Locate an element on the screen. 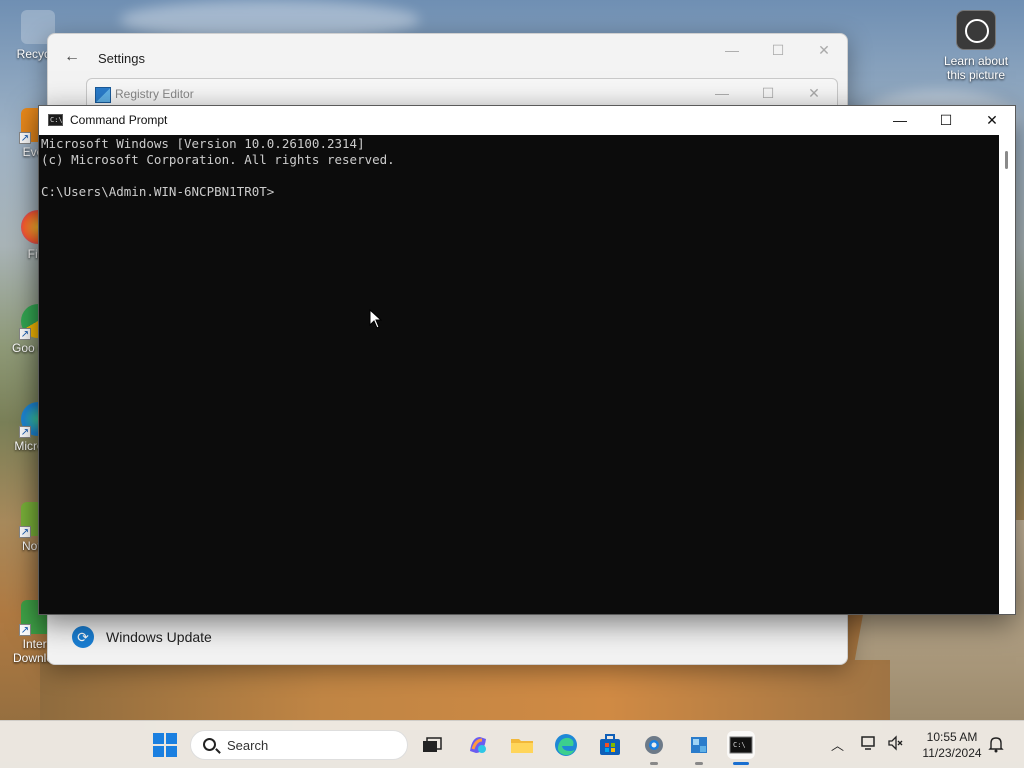  desktop-icon-label: Learn about this picture is located at coordinates (976, 68).